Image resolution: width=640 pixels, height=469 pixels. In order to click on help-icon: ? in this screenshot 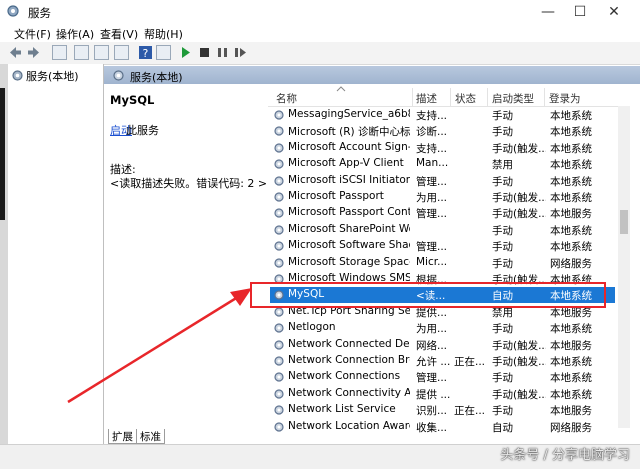, I will do `click(145, 52)`.